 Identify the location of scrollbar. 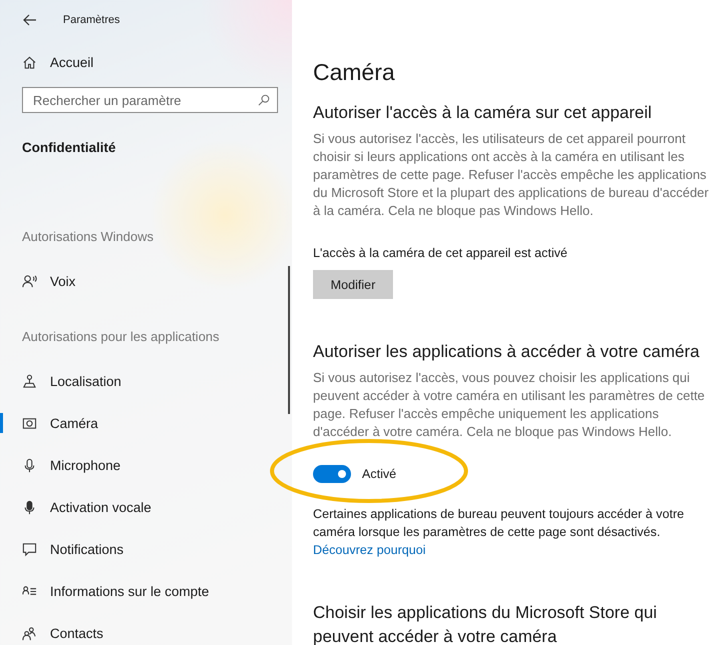
(289, 340).